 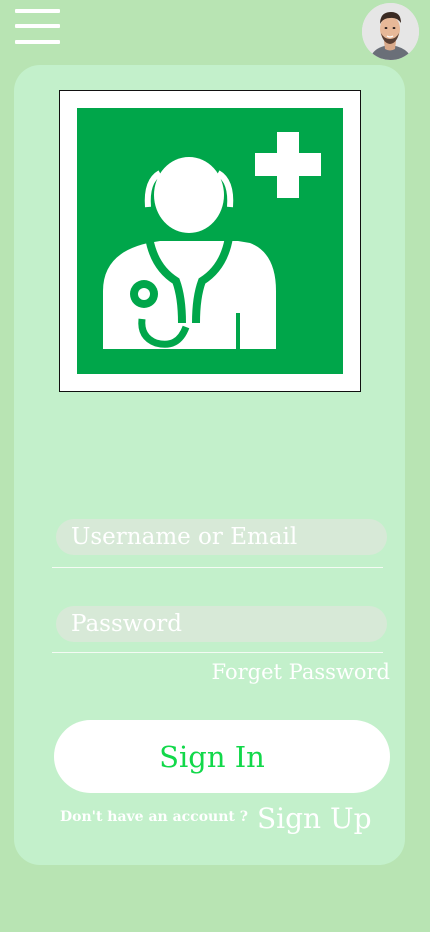 I want to click on username-input, so click(x=221, y=537).